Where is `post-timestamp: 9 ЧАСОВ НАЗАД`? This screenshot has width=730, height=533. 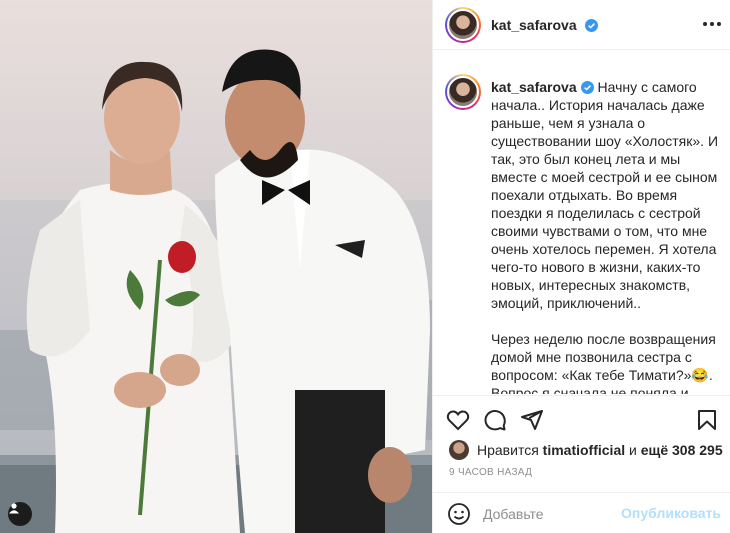
post-timestamp: 9 ЧАСОВ НАЗАД is located at coordinates (490, 472).